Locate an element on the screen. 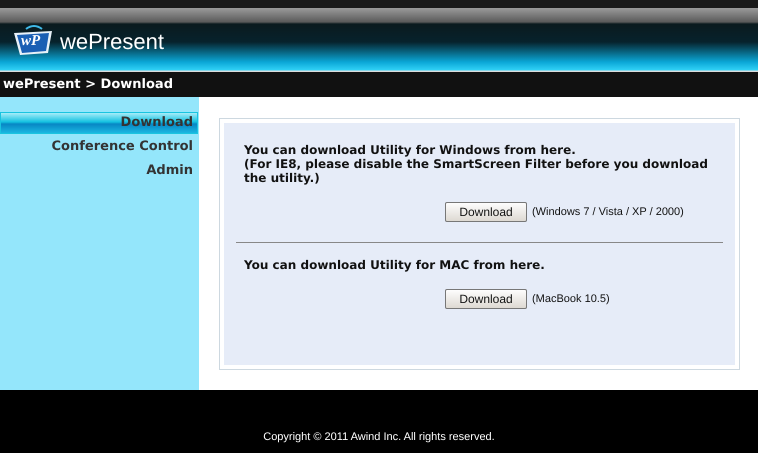 The height and width of the screenshot is (453, 758). sidebar-item: Download is located at coordinates (99, 123).